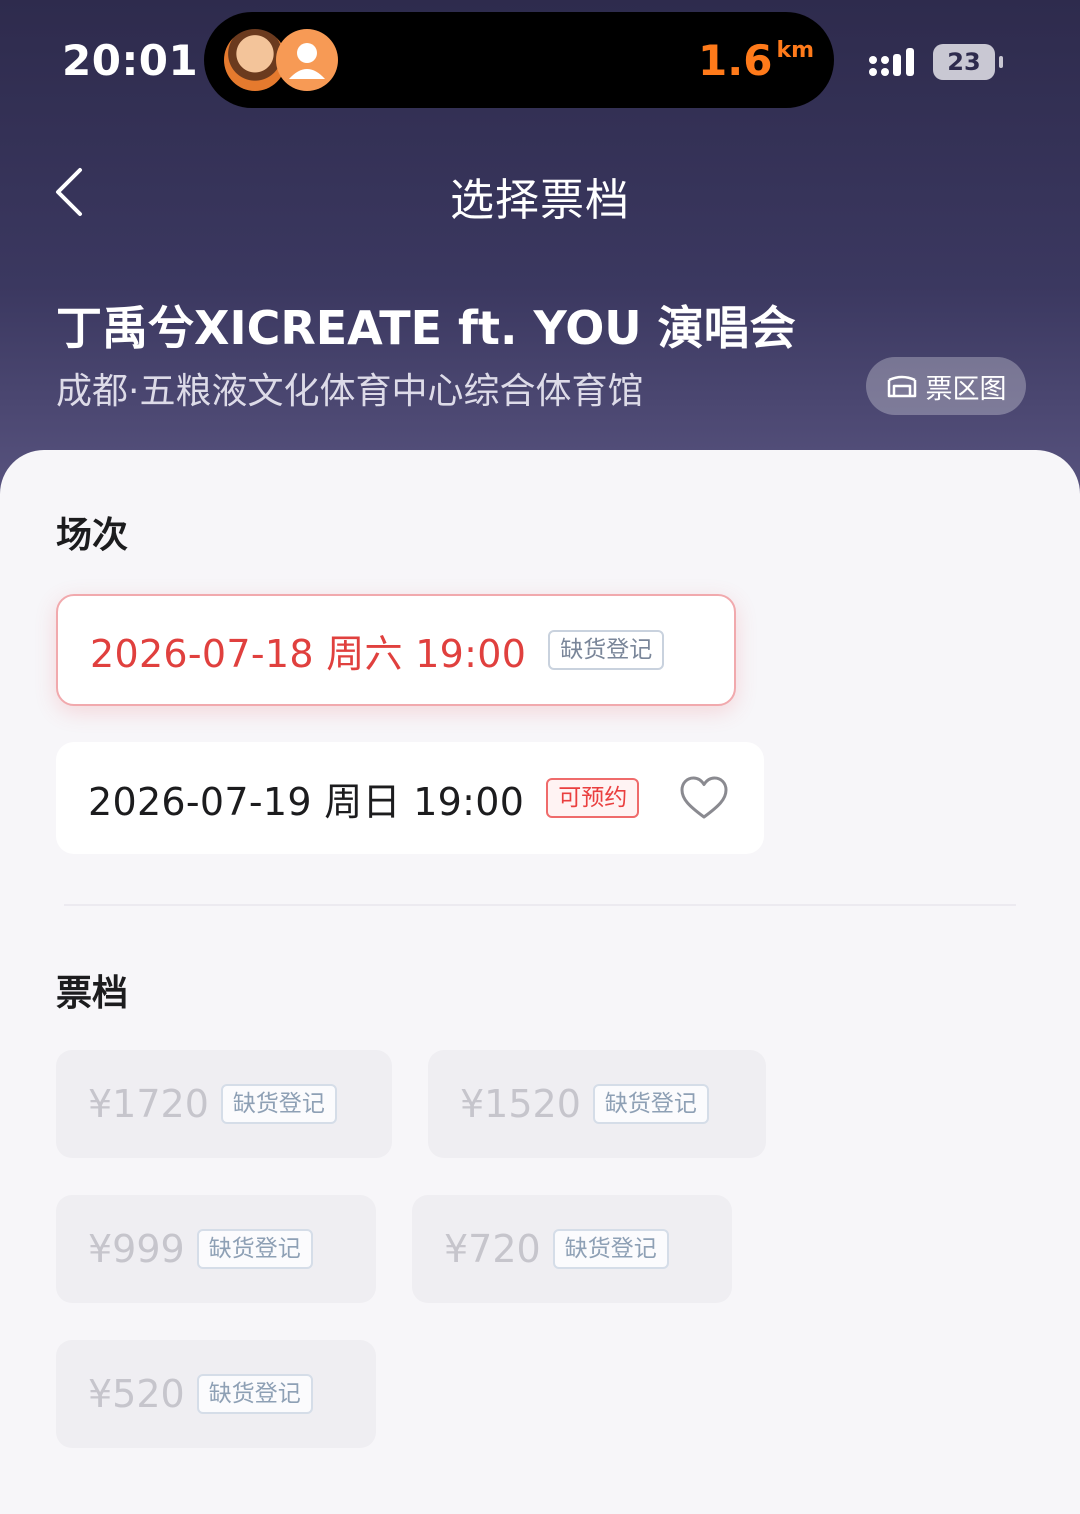 The image size is (1080, 1514). I want to click on seat-map-button: 票区图, so click(946, 386).